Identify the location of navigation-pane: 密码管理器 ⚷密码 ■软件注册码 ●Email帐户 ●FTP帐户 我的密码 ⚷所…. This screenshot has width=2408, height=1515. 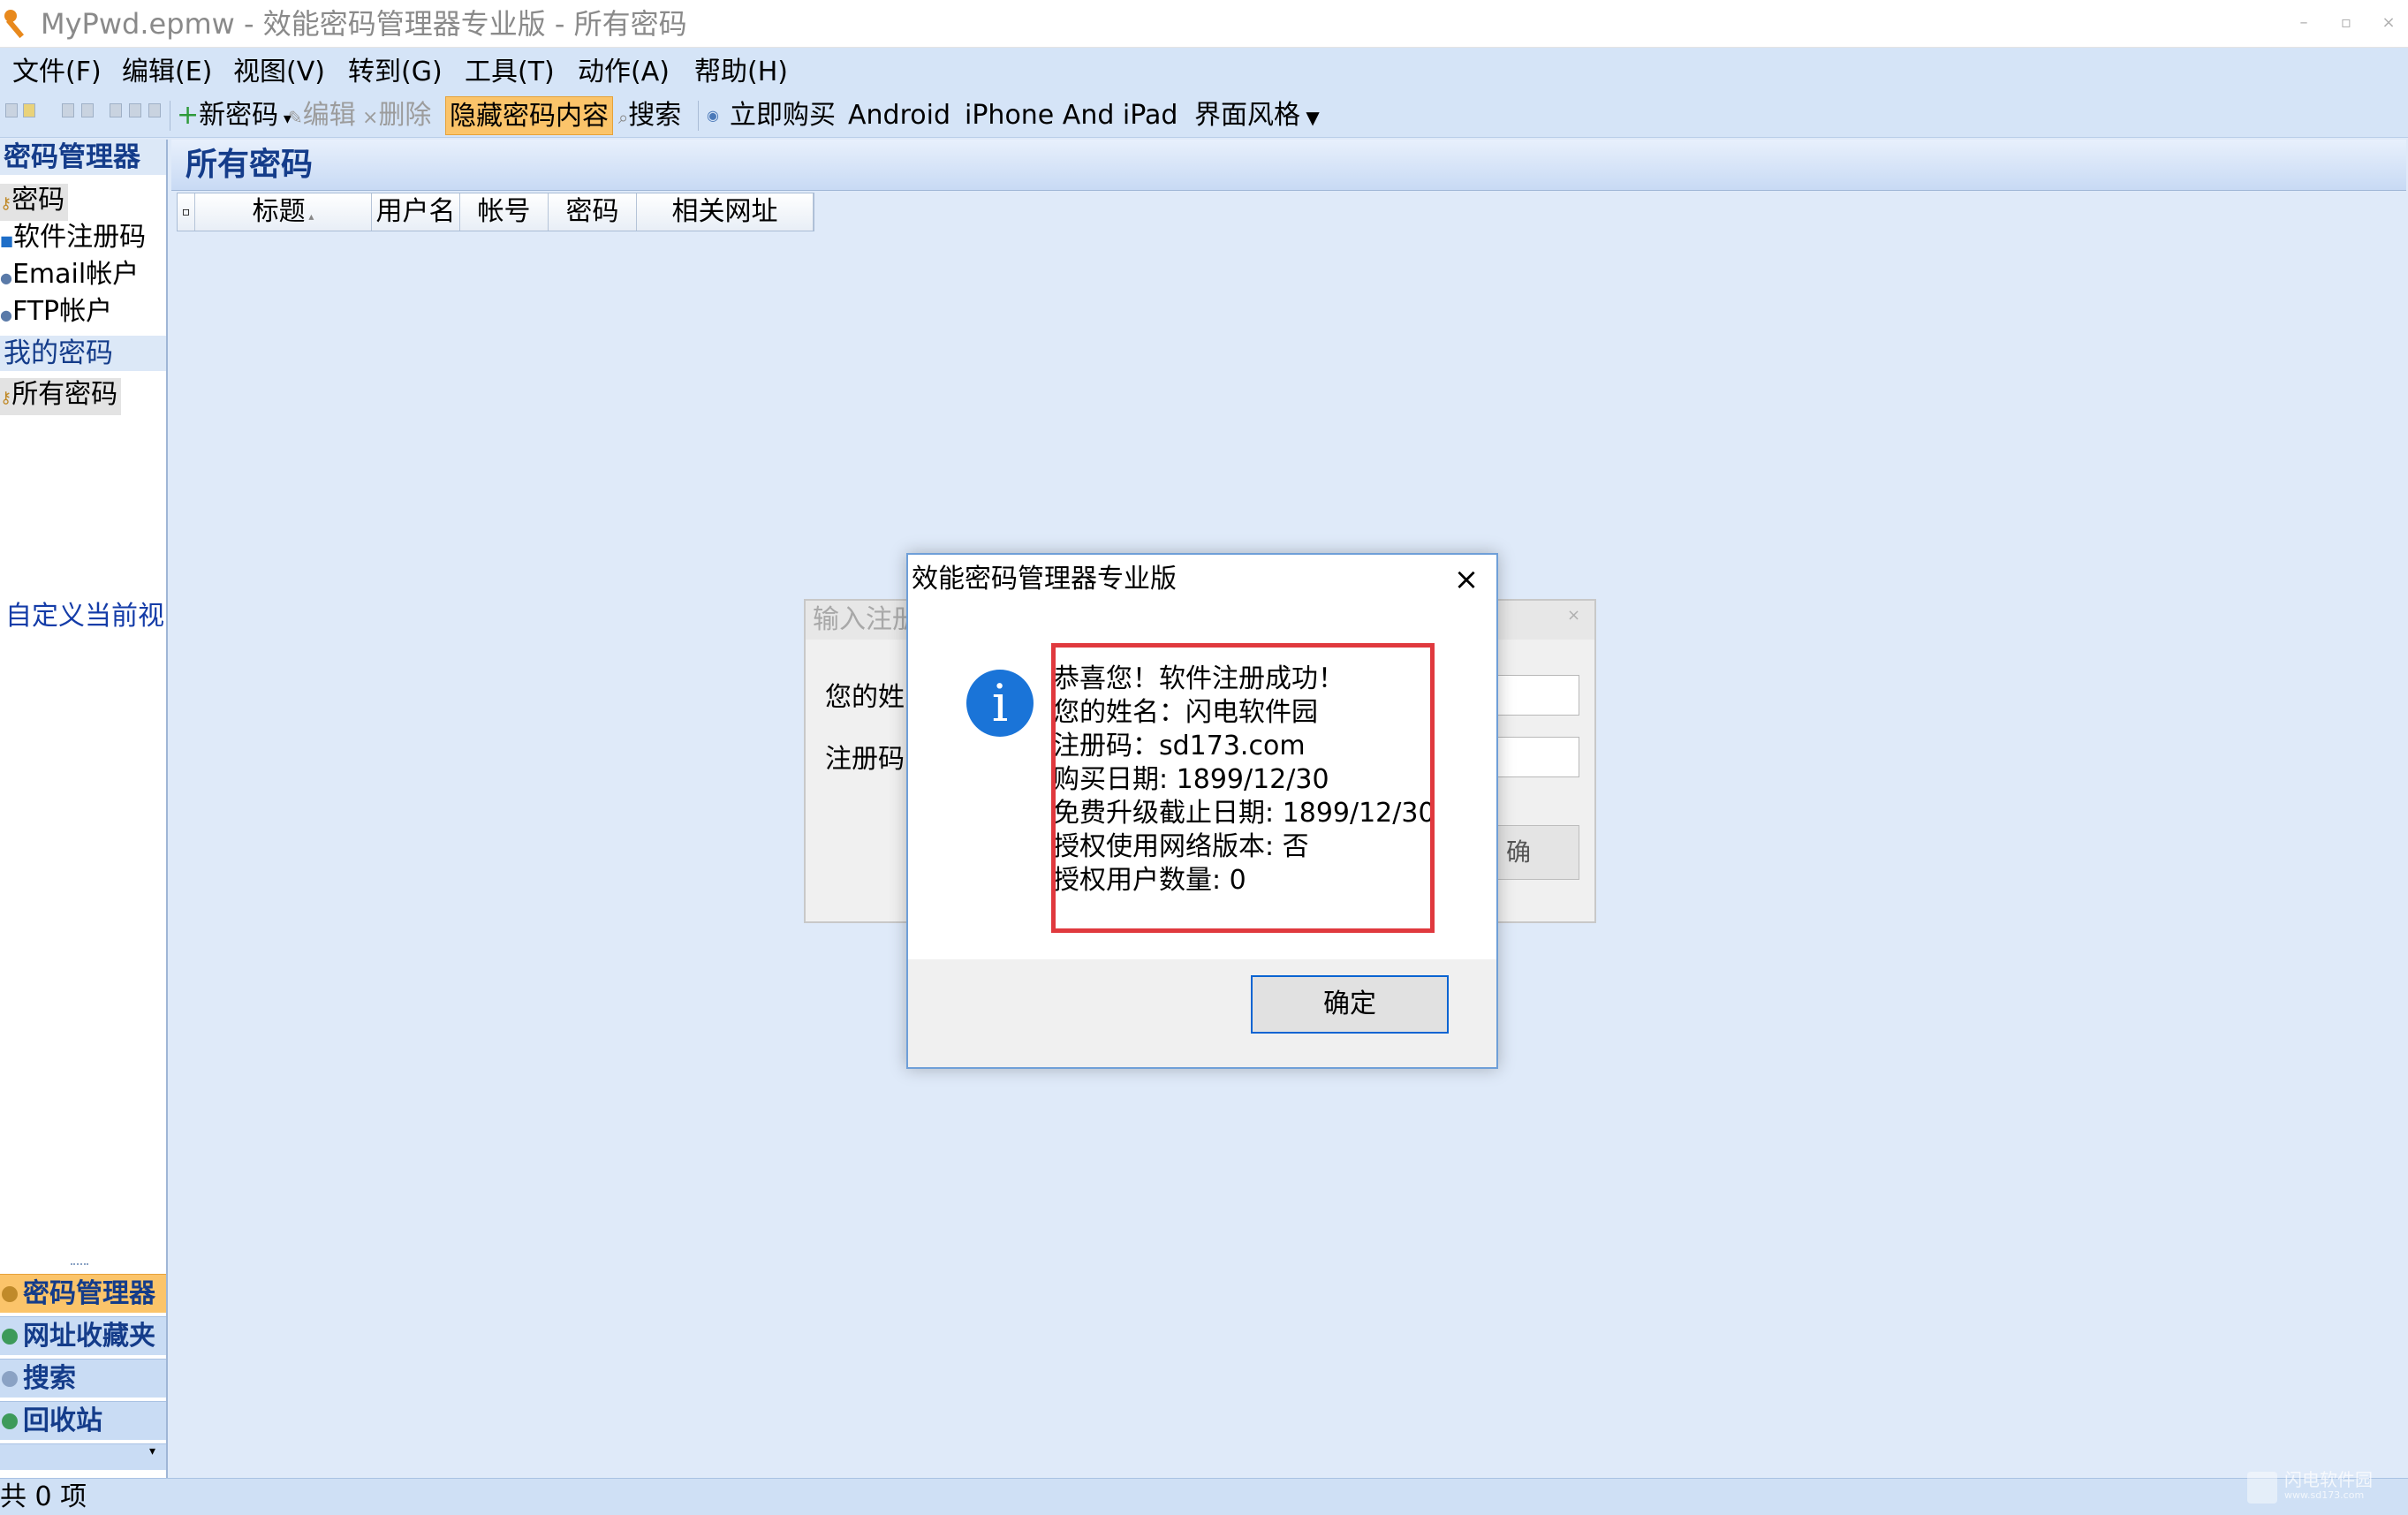
(84, 809).